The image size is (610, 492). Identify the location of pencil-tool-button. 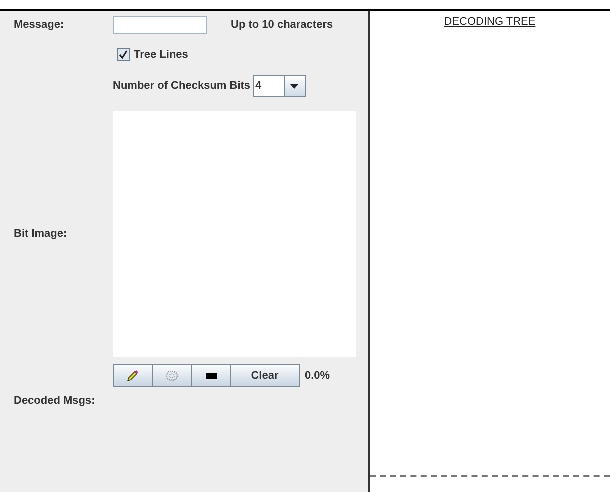
(133, 375).